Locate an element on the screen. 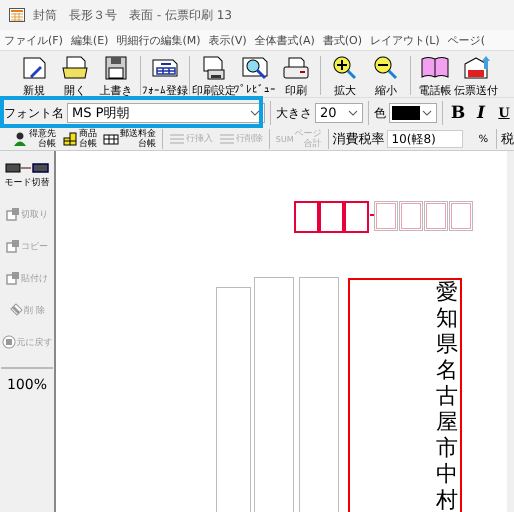 Image resolution: width=514 pixels, height=512 pixels. table-icon is located at coordinates (111, 139).